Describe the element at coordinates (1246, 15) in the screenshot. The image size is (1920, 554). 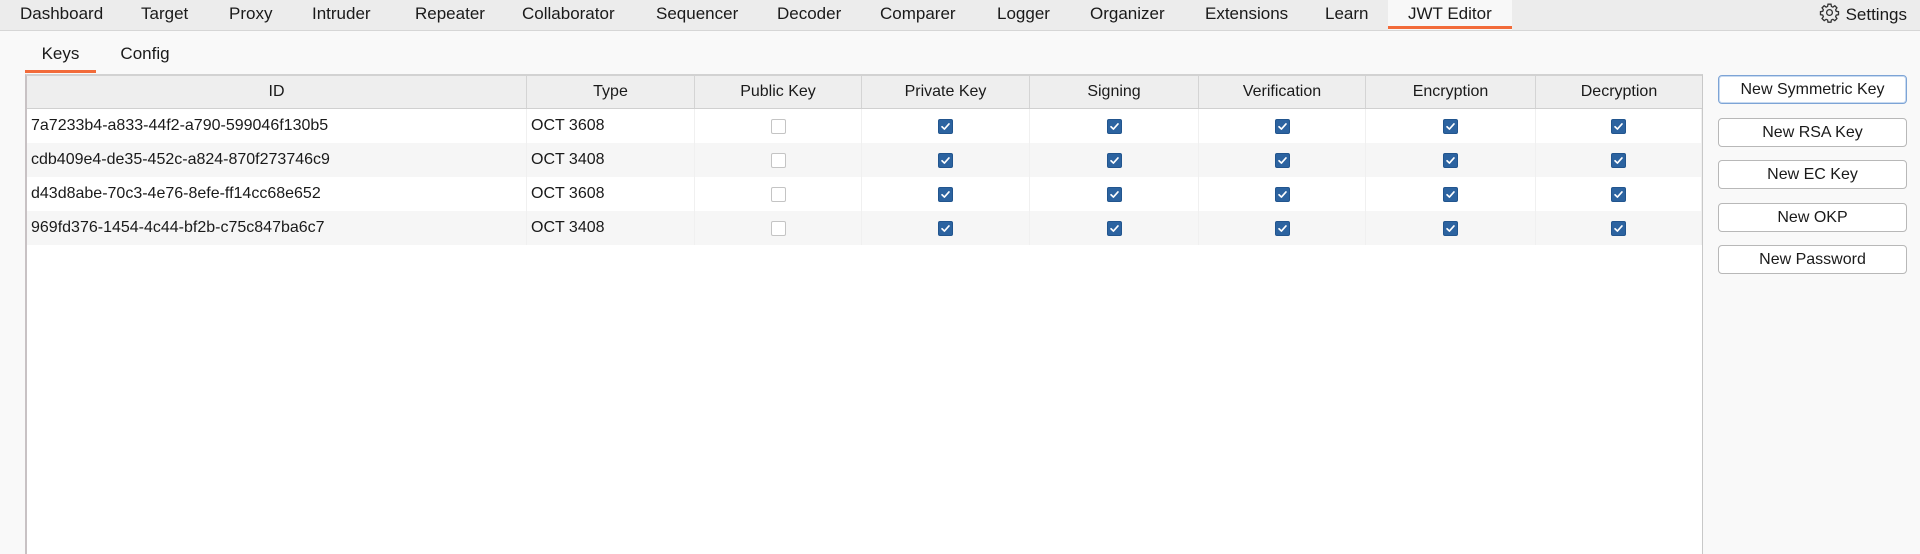
I see `tab-extensions: Extensions` at that location.